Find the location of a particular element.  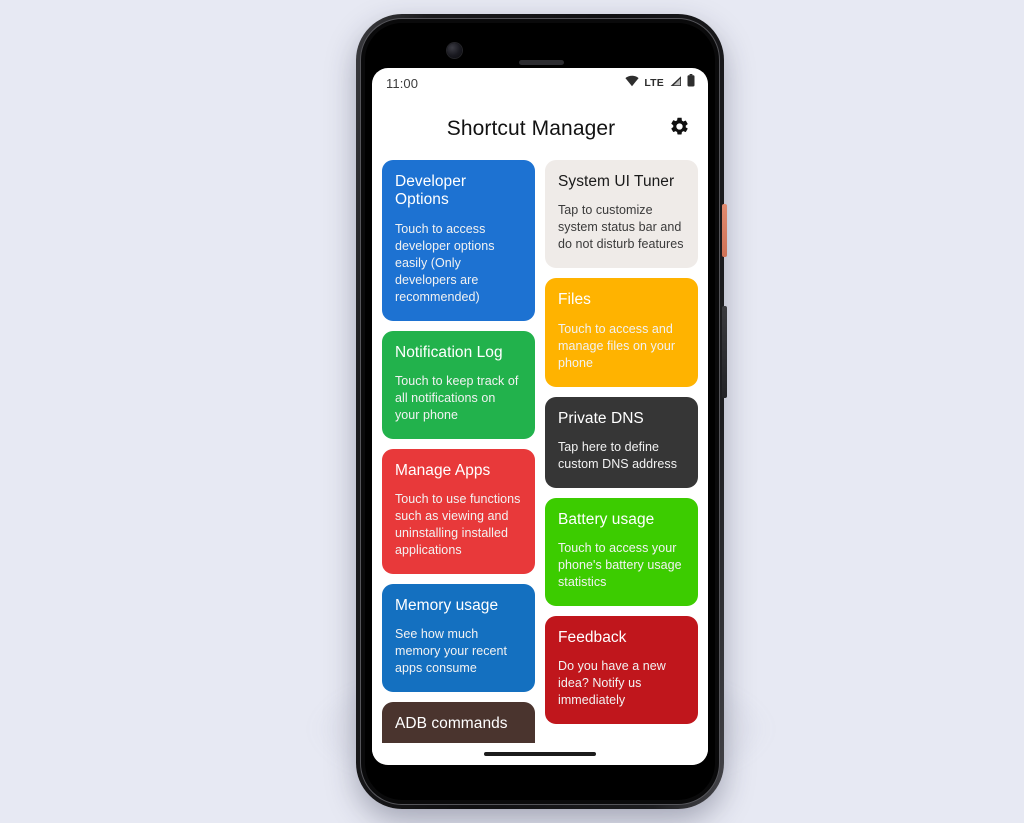

shortcut-card-title: Feedback is located at coordinates (592, 638).